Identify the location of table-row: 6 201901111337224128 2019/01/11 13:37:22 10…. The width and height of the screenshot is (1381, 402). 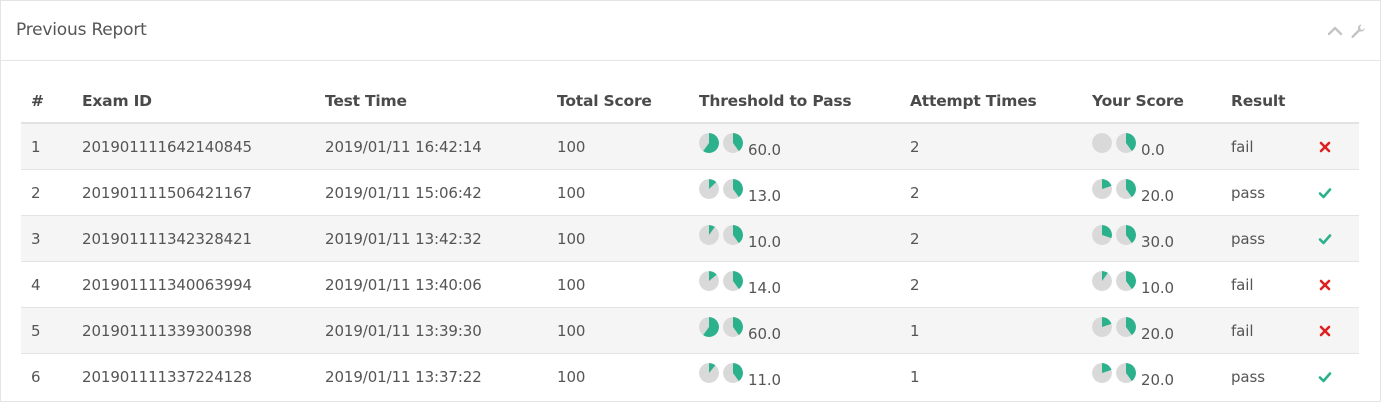
(690, 376).